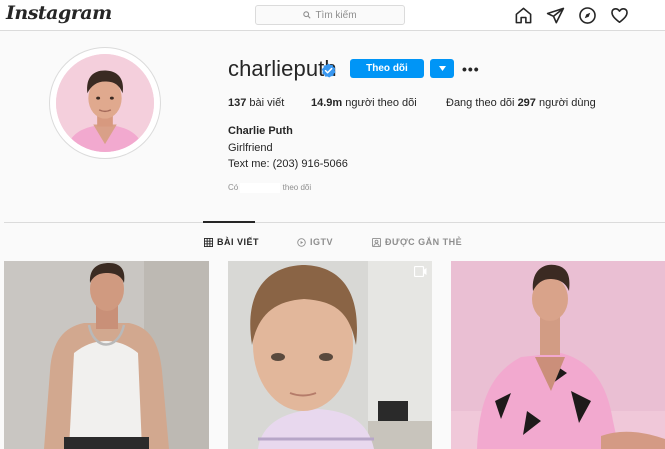 The image size is (665, 449). Describe the element at coordinates (424, 242) in the screenshot. I see `tab-tagged-label: ĐƯỢC GẮN THẺ` at that location.